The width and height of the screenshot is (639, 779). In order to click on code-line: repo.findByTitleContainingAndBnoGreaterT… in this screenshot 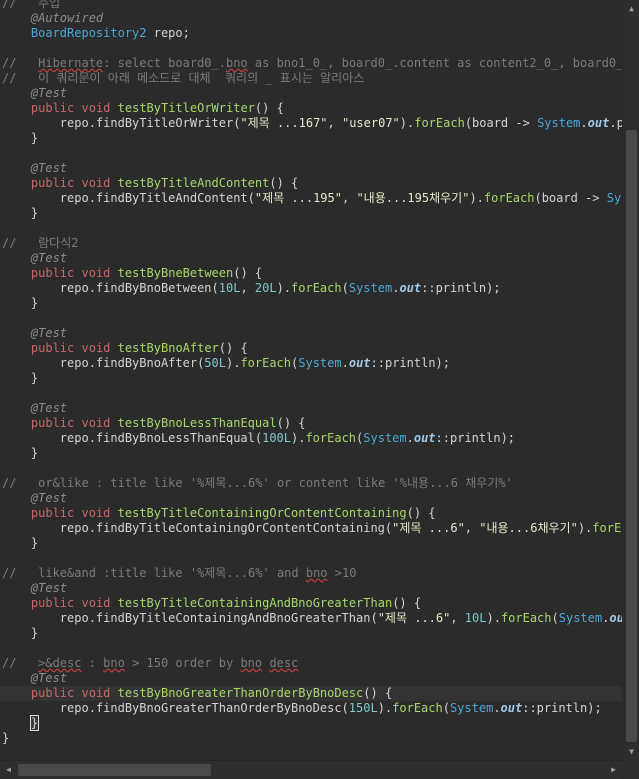, I will do `click(312, 618)`.